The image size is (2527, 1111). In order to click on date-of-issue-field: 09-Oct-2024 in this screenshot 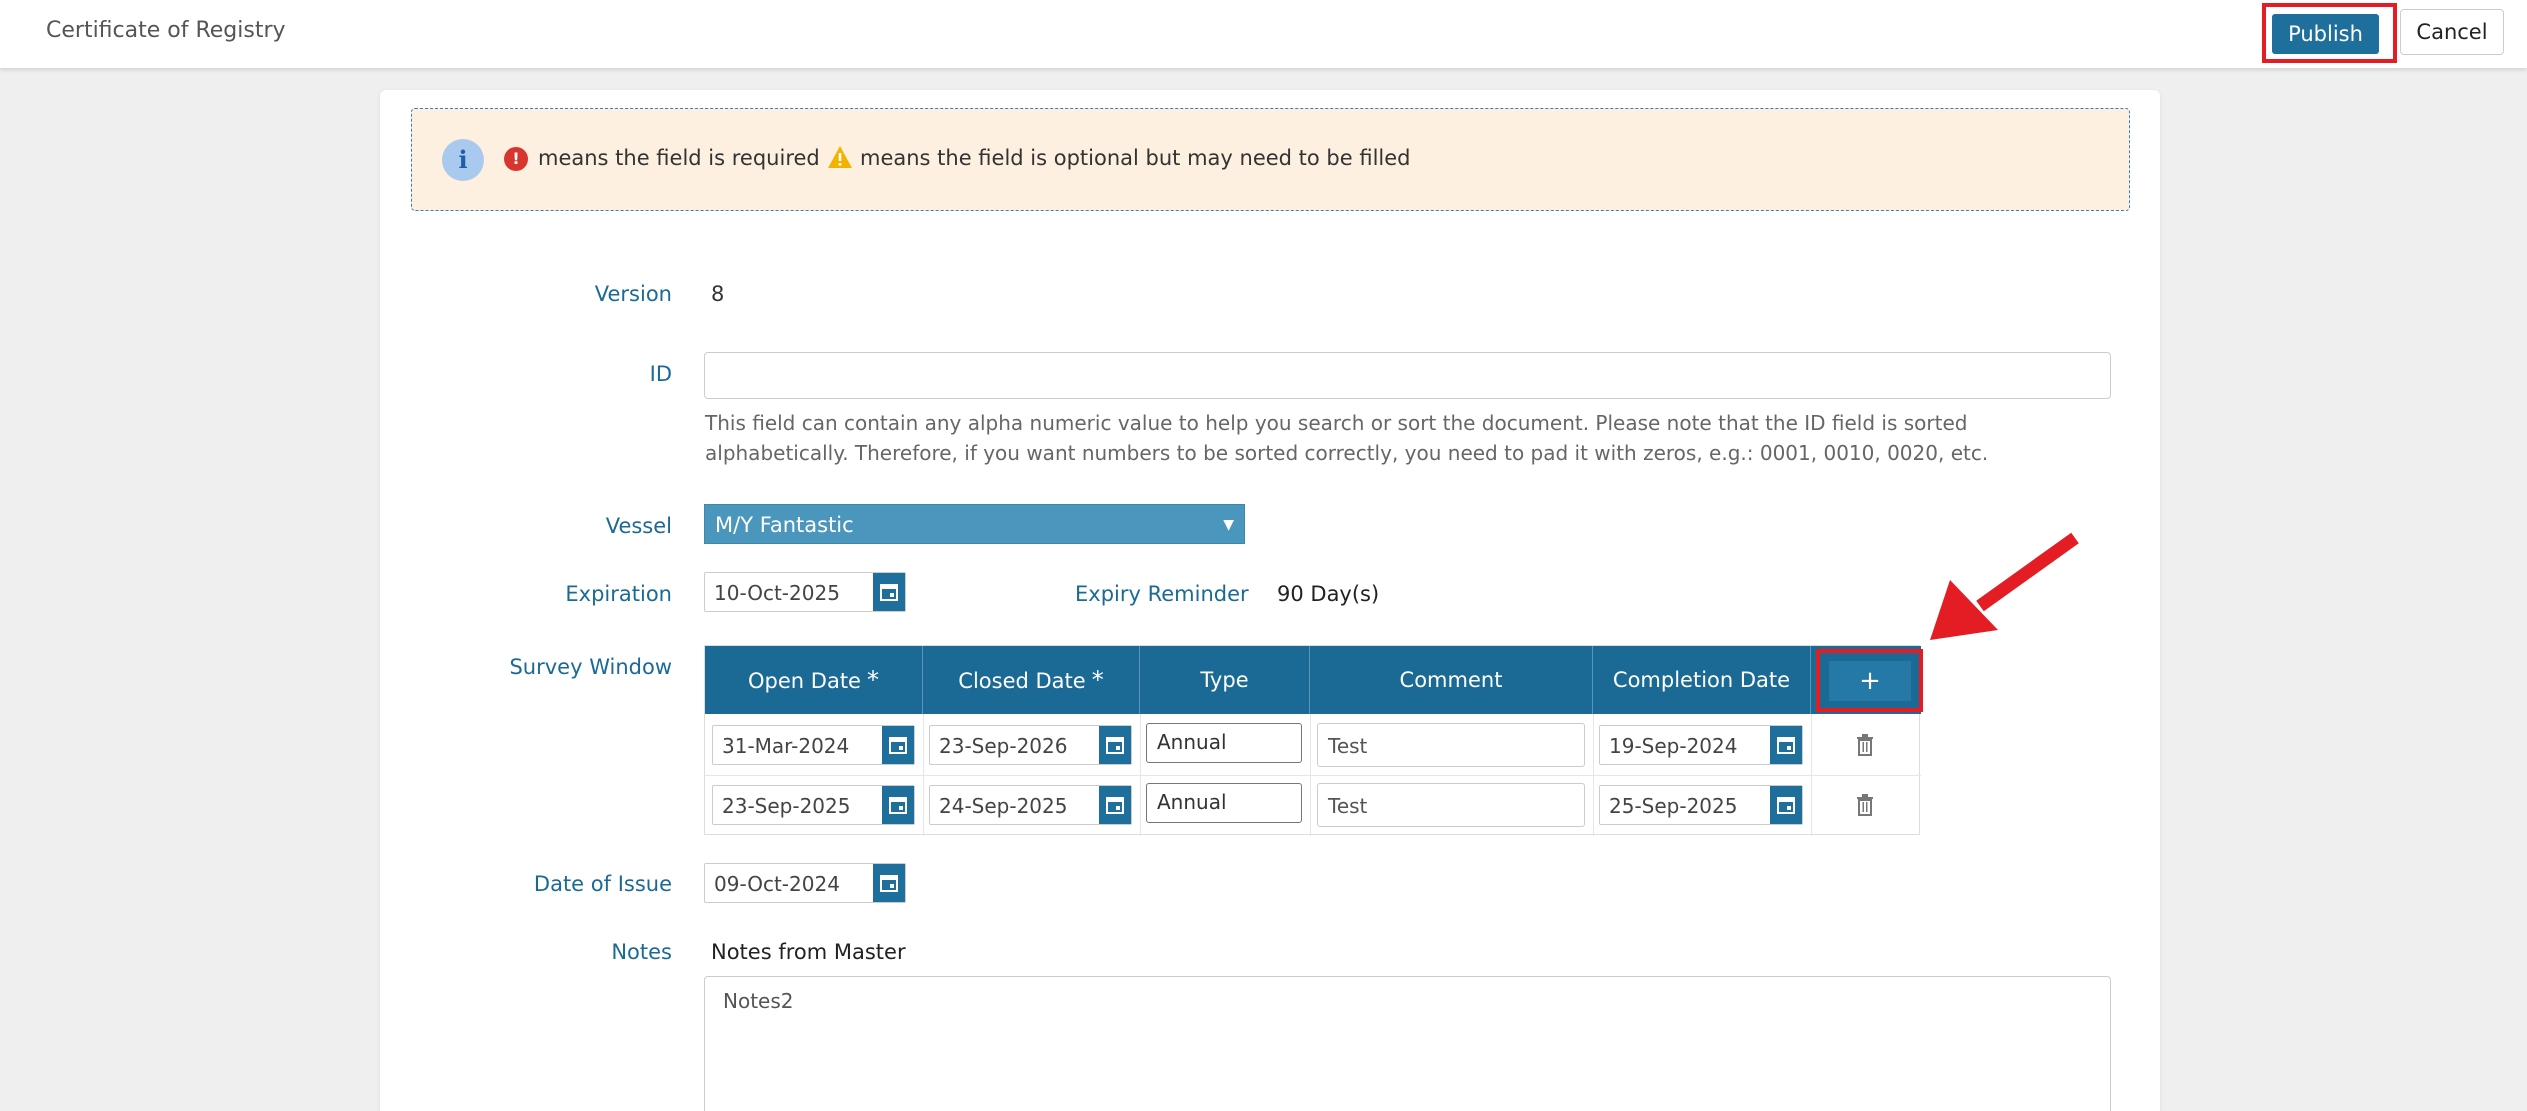, I will do `click(805, 883)`.